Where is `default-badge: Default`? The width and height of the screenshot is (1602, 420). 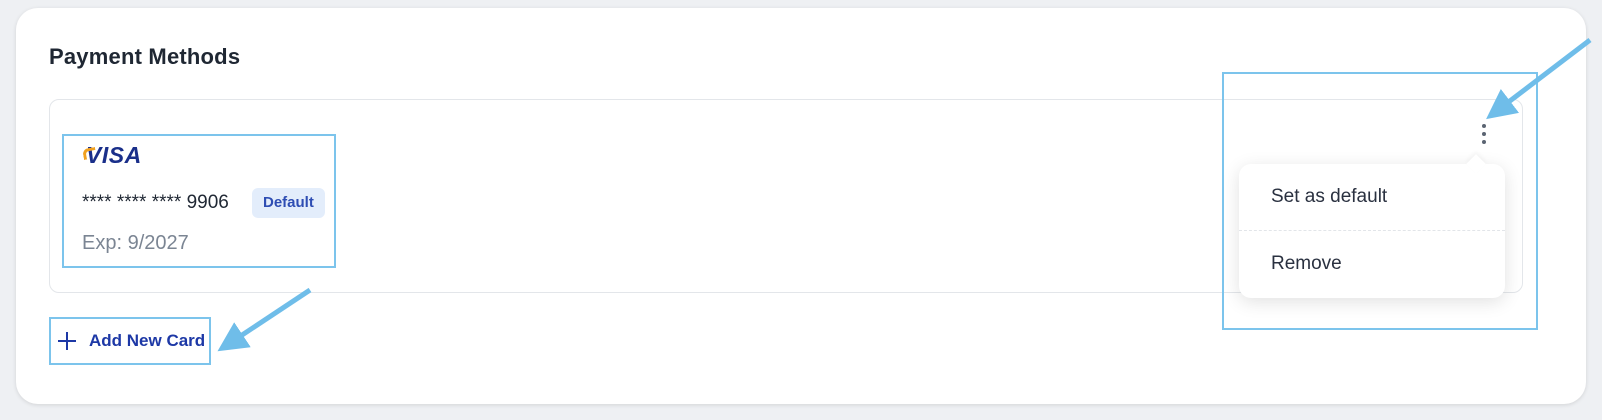 default-badge: Default is located at coordinates (288, 203).